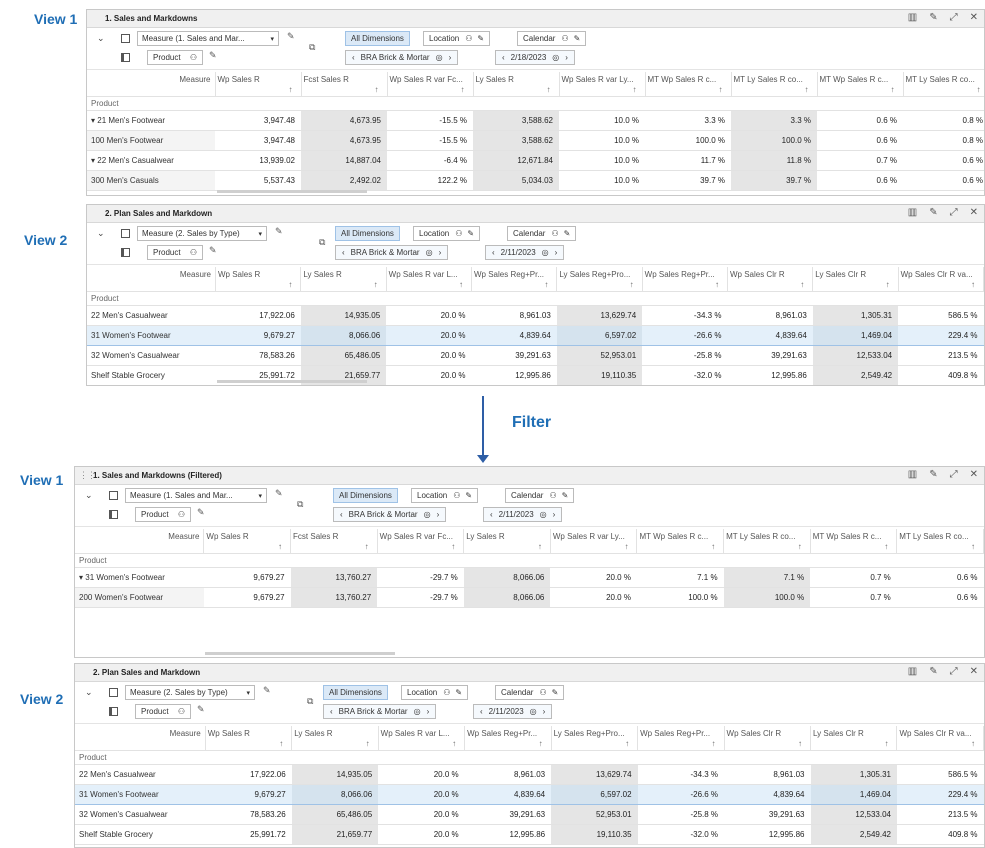 Image resolution: width=985 pixels, height=848 pixels. What do you see at coordinates (516, 160) in the screenshot?
I see `table-cell: 12,671.84` at bounding box center [516, 160].